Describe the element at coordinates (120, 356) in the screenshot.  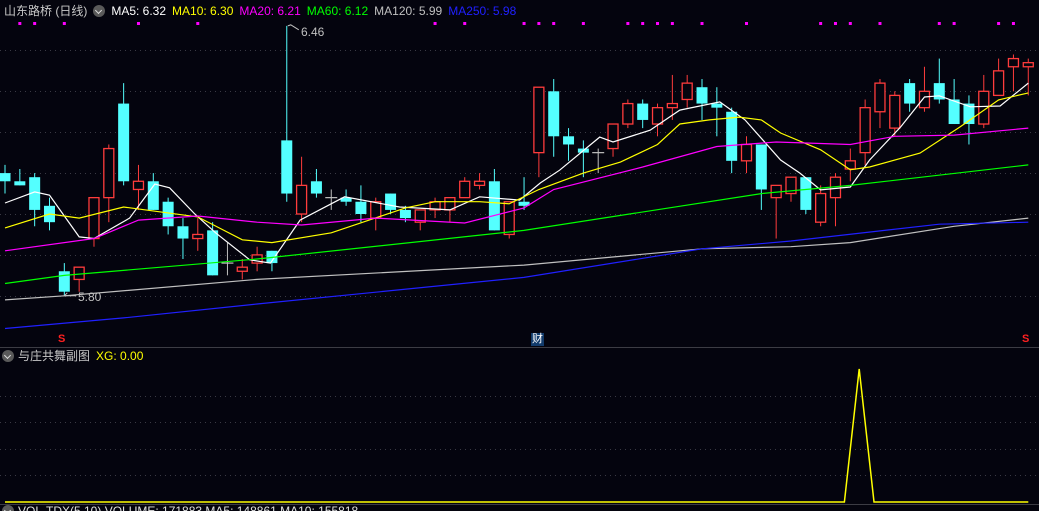
I see `xg-value: XG: 0.00` at that location.